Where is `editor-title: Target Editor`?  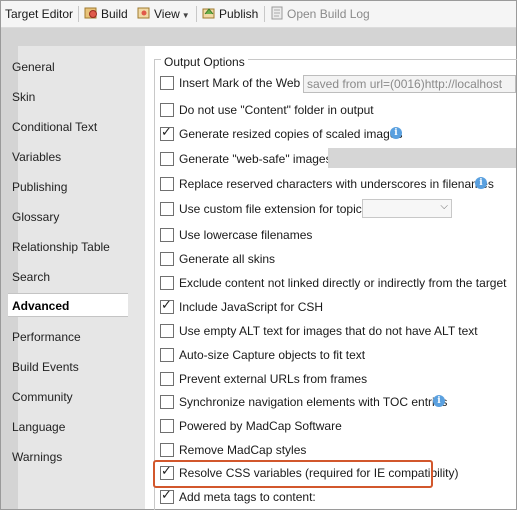 editor-title: Target Editor is located at coordinates (39, 14).